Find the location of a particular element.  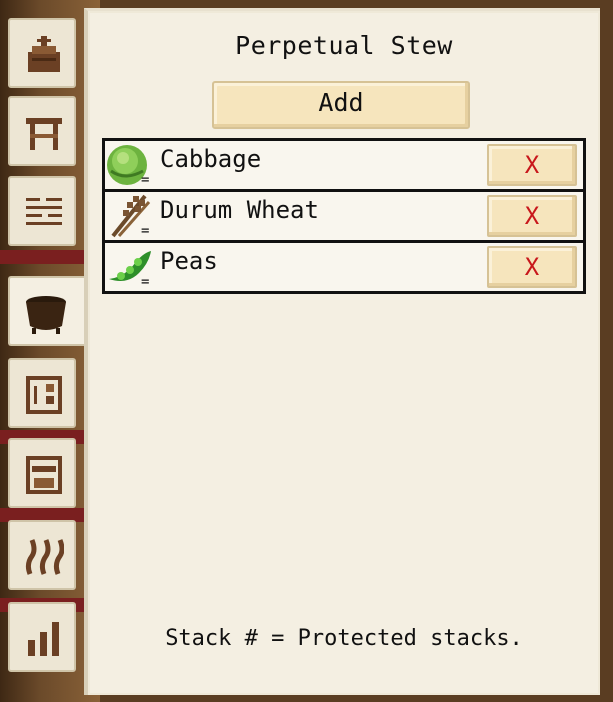

ingredient-row-durum-wheat: = Durum Wheat X is located at coordinates (344, 216).